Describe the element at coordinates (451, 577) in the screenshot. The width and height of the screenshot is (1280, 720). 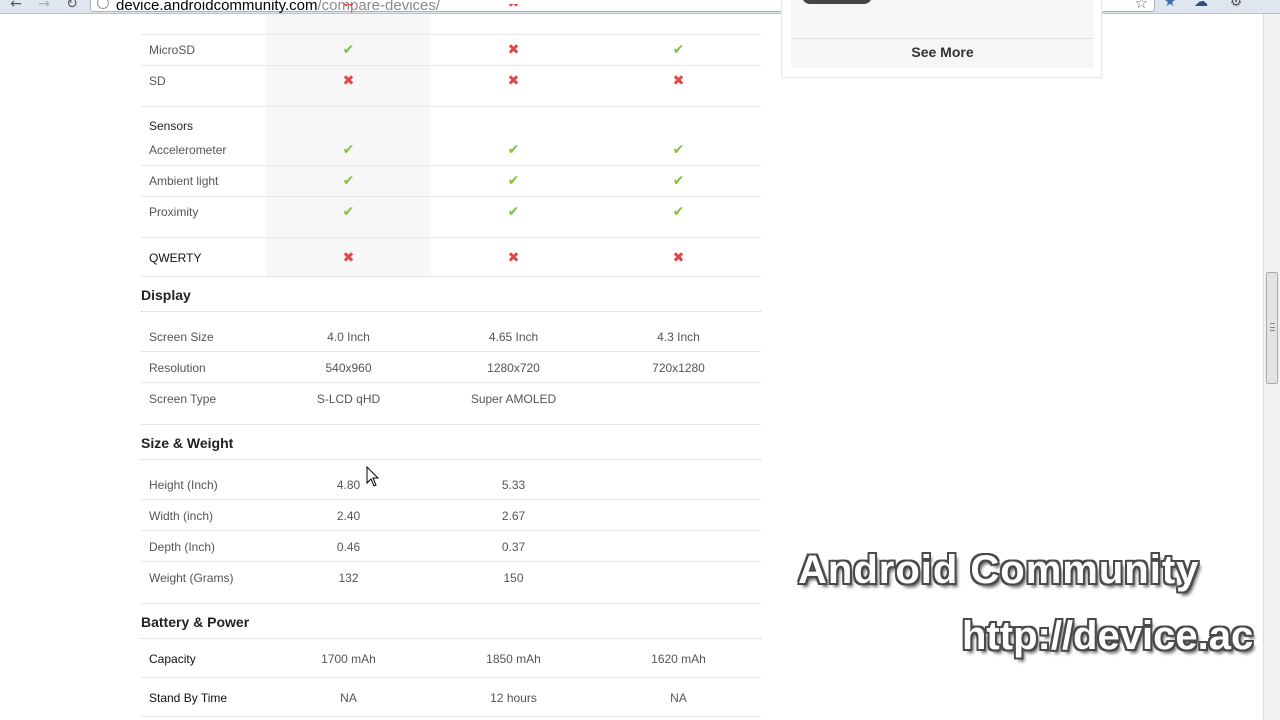
I see `table-row-weight: Weight (Grams) 132 150` at that location.